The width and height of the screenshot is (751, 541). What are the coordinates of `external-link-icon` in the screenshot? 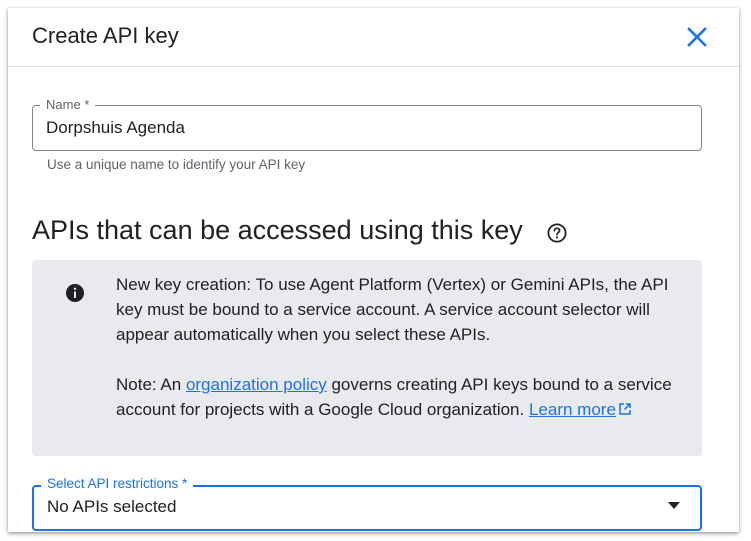 It's located at (625, 409).